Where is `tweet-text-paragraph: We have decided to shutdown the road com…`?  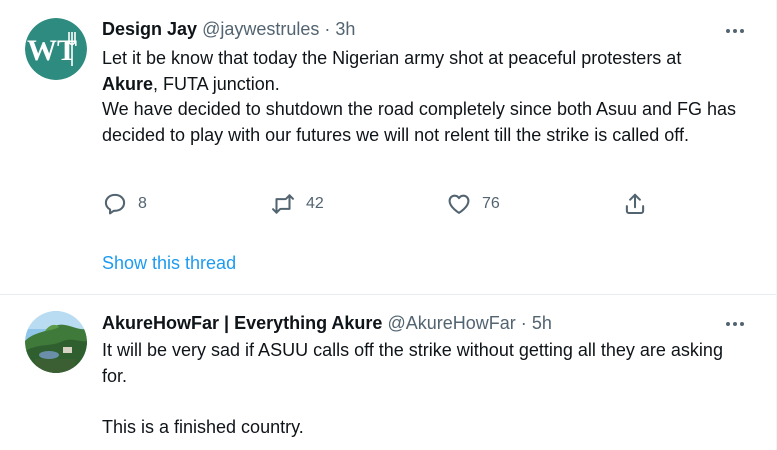
tweet-text-paragraph: We have decided to shutdown the road com… is located at coordinates (419, 122).